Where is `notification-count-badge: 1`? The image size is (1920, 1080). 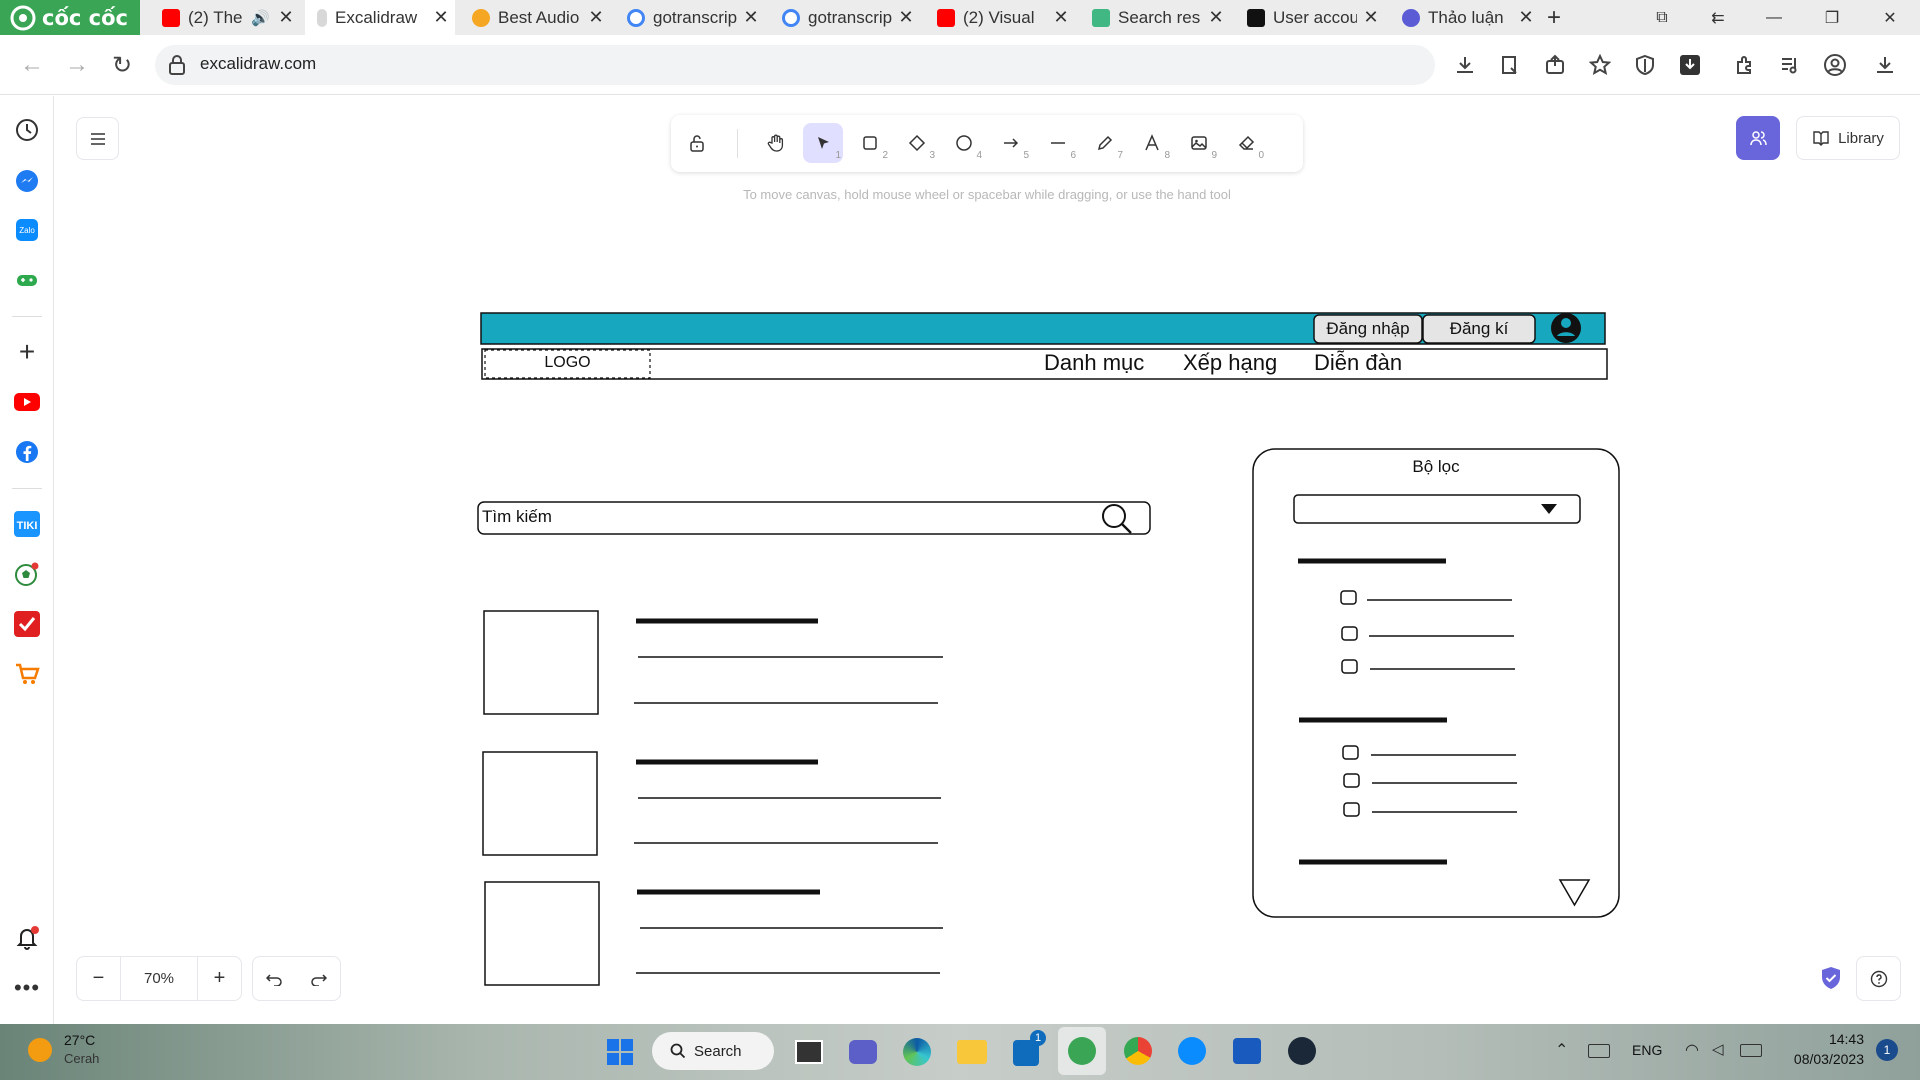 notification-count-badge: 1 is located at coordinates (1887, 1050).